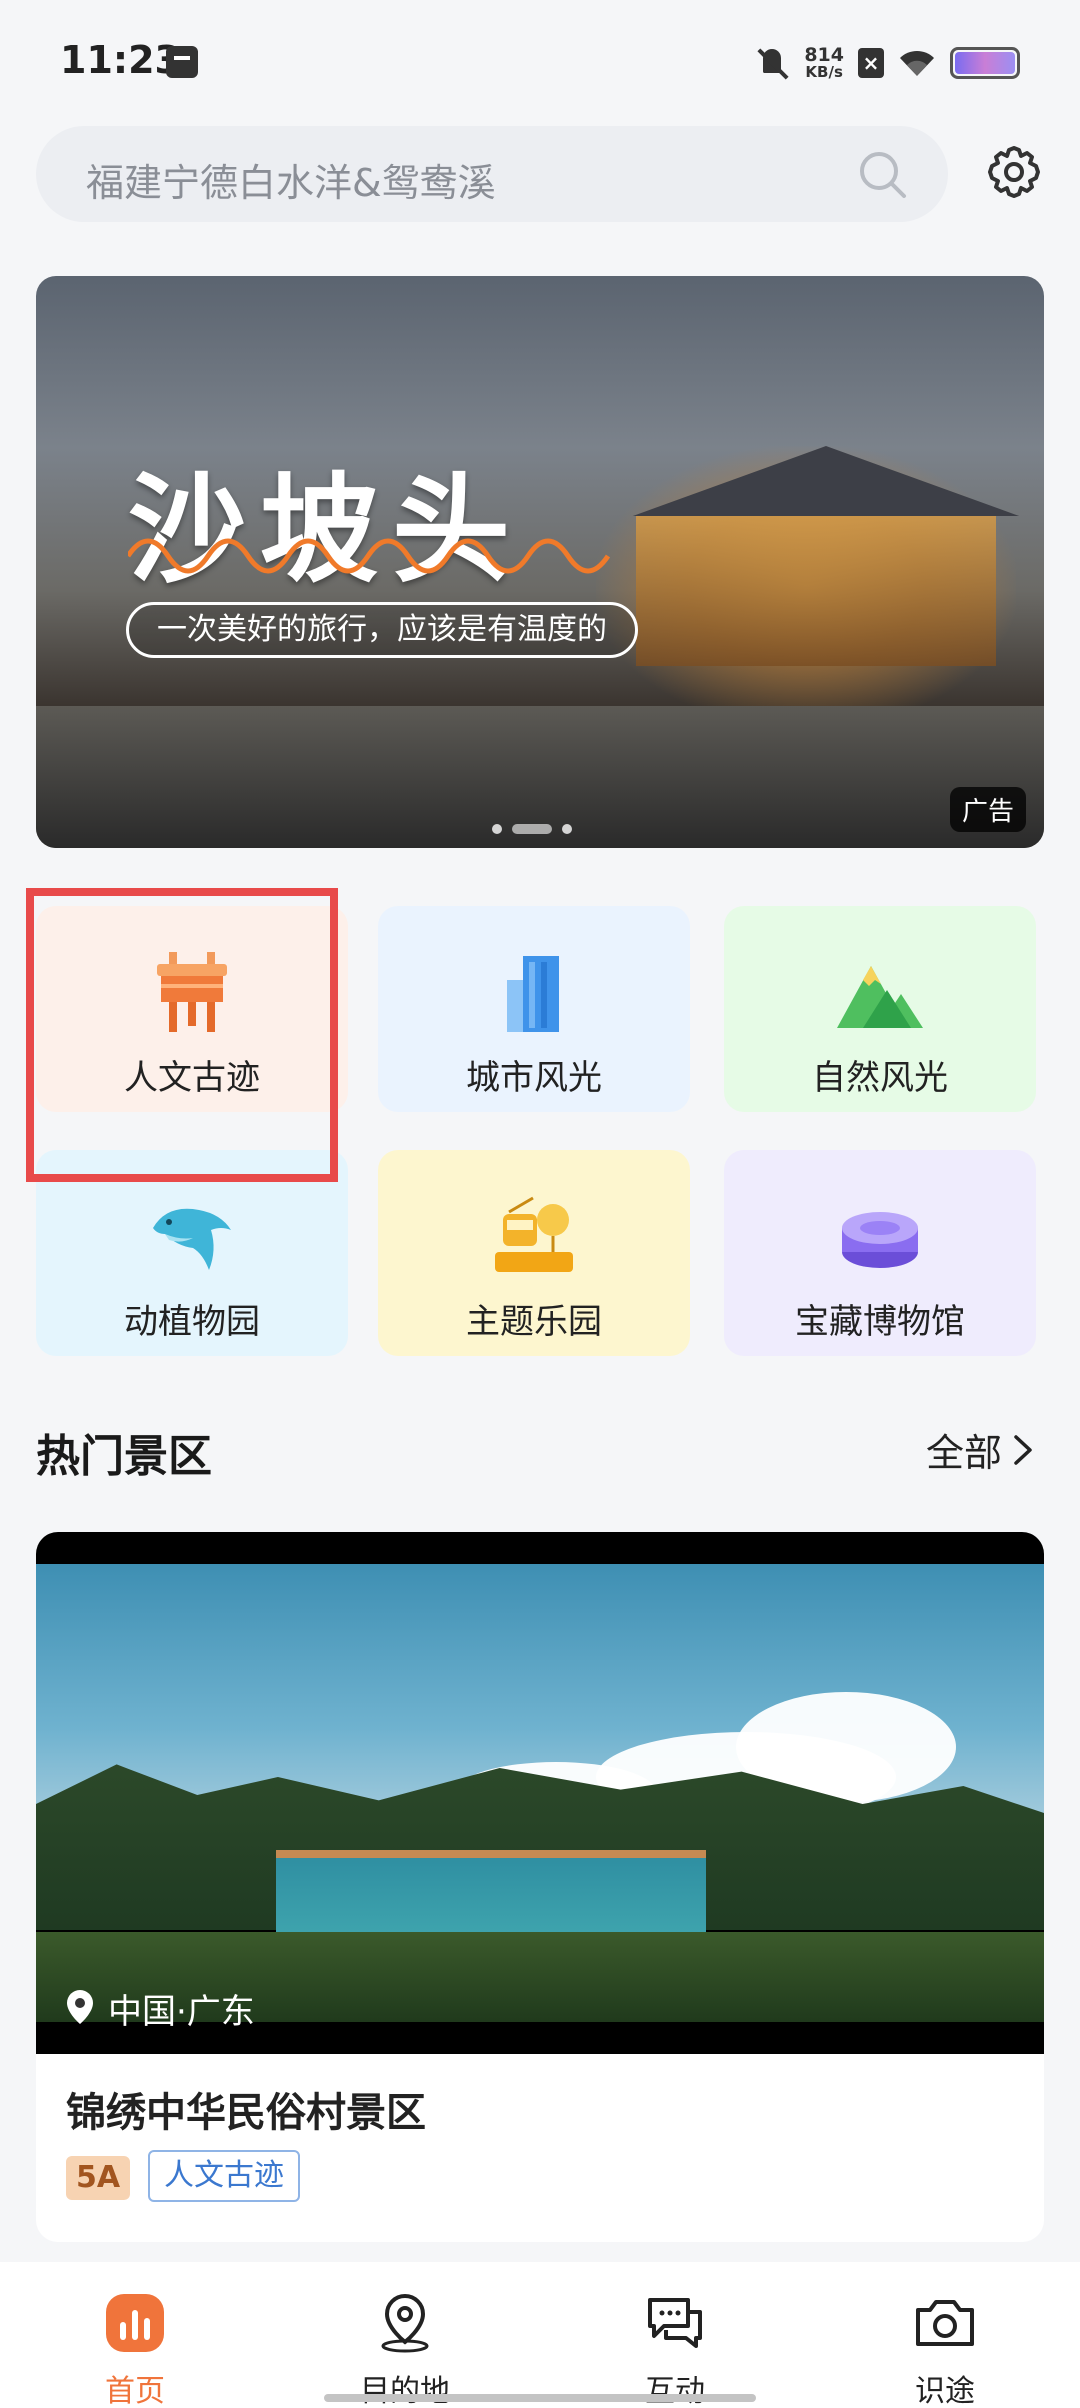 The width and height of the screenshot is (1080, 2408). Describe the element at coordinates (540, 60) in the screenshot. I see `status-bar: 11:23 814 KB/s ×` at that location.